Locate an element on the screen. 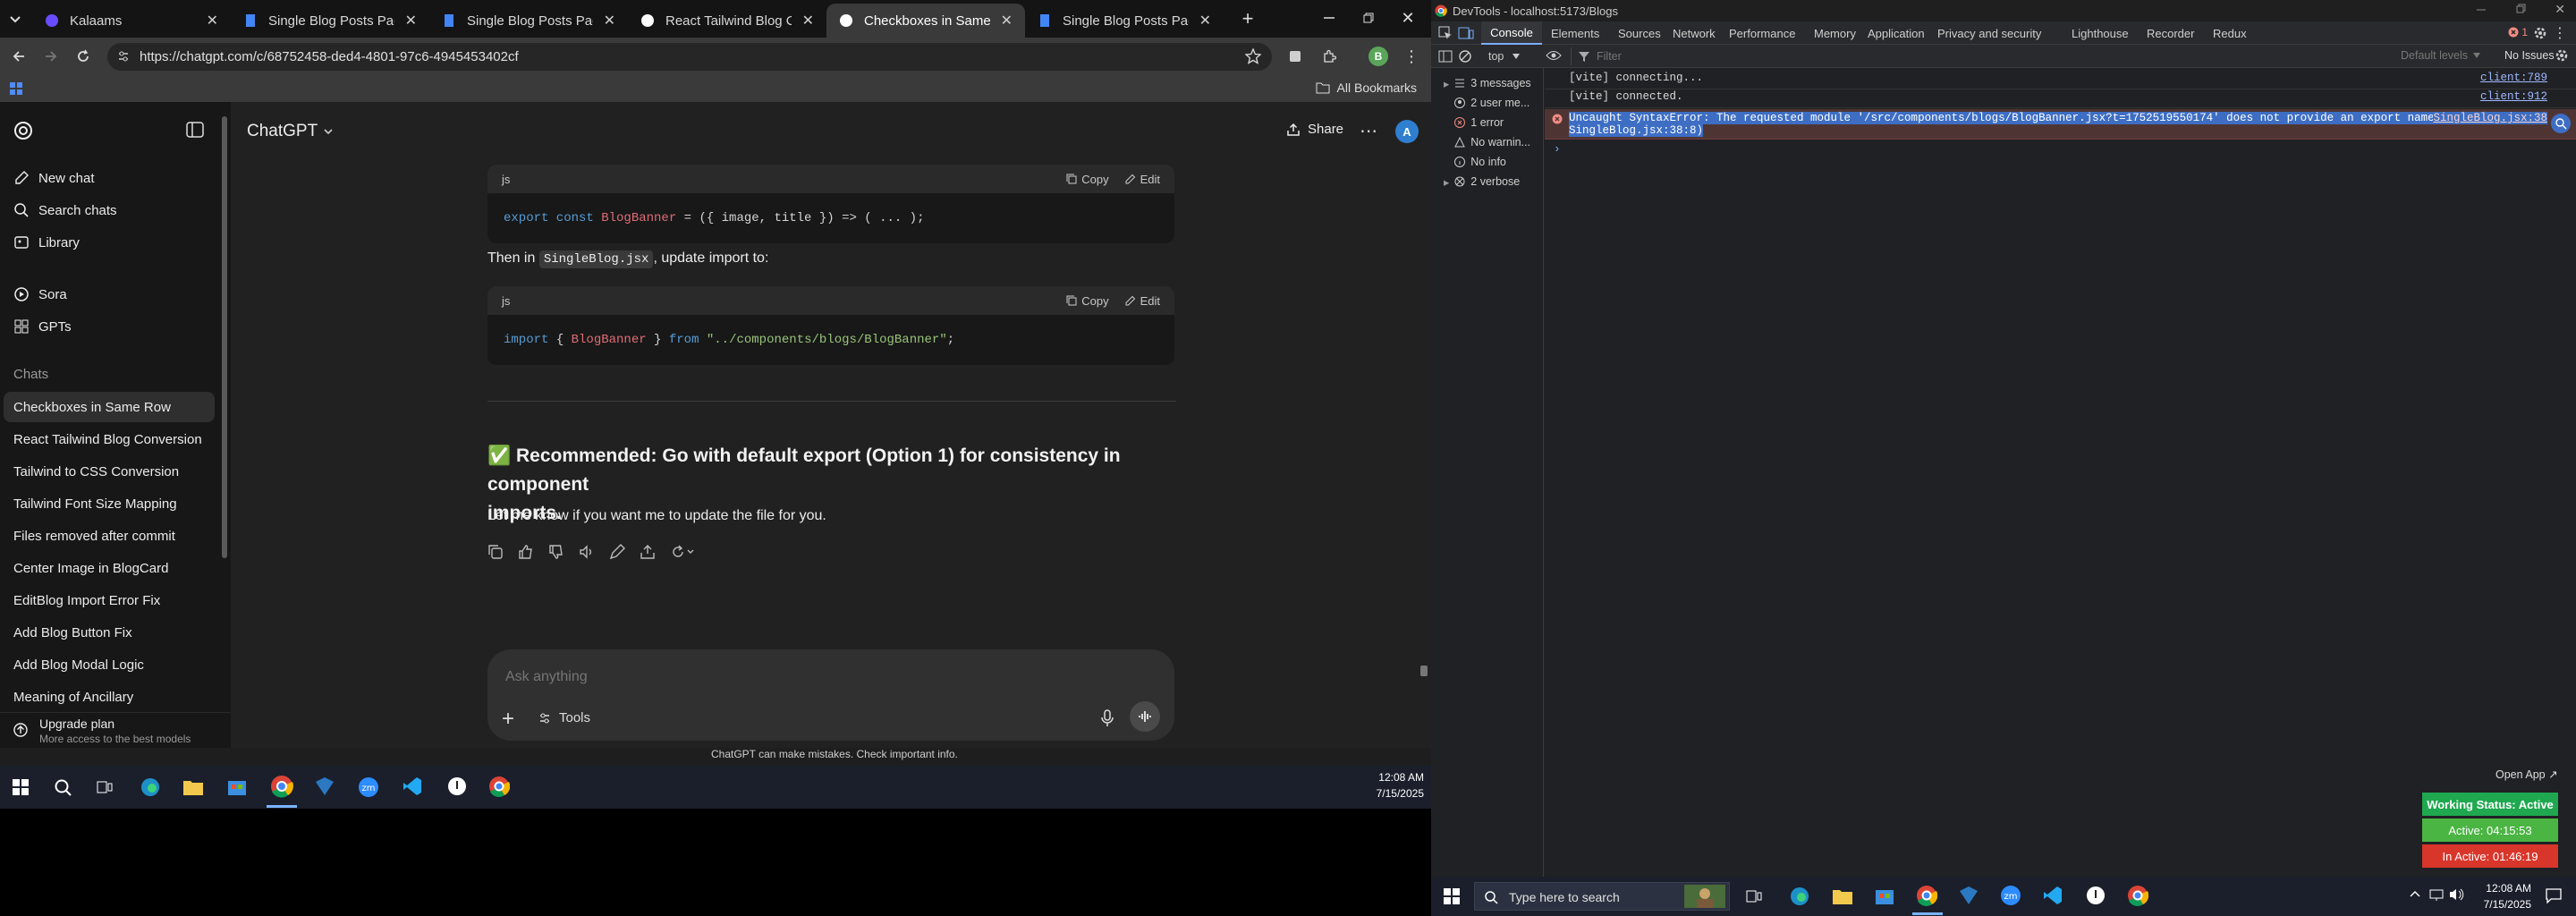 Image resolution: width=2576 pixels, height=916 pixels. browser-tab-4: React Tailwind Blog Convers ✕ is located at coordinates (727, 21).